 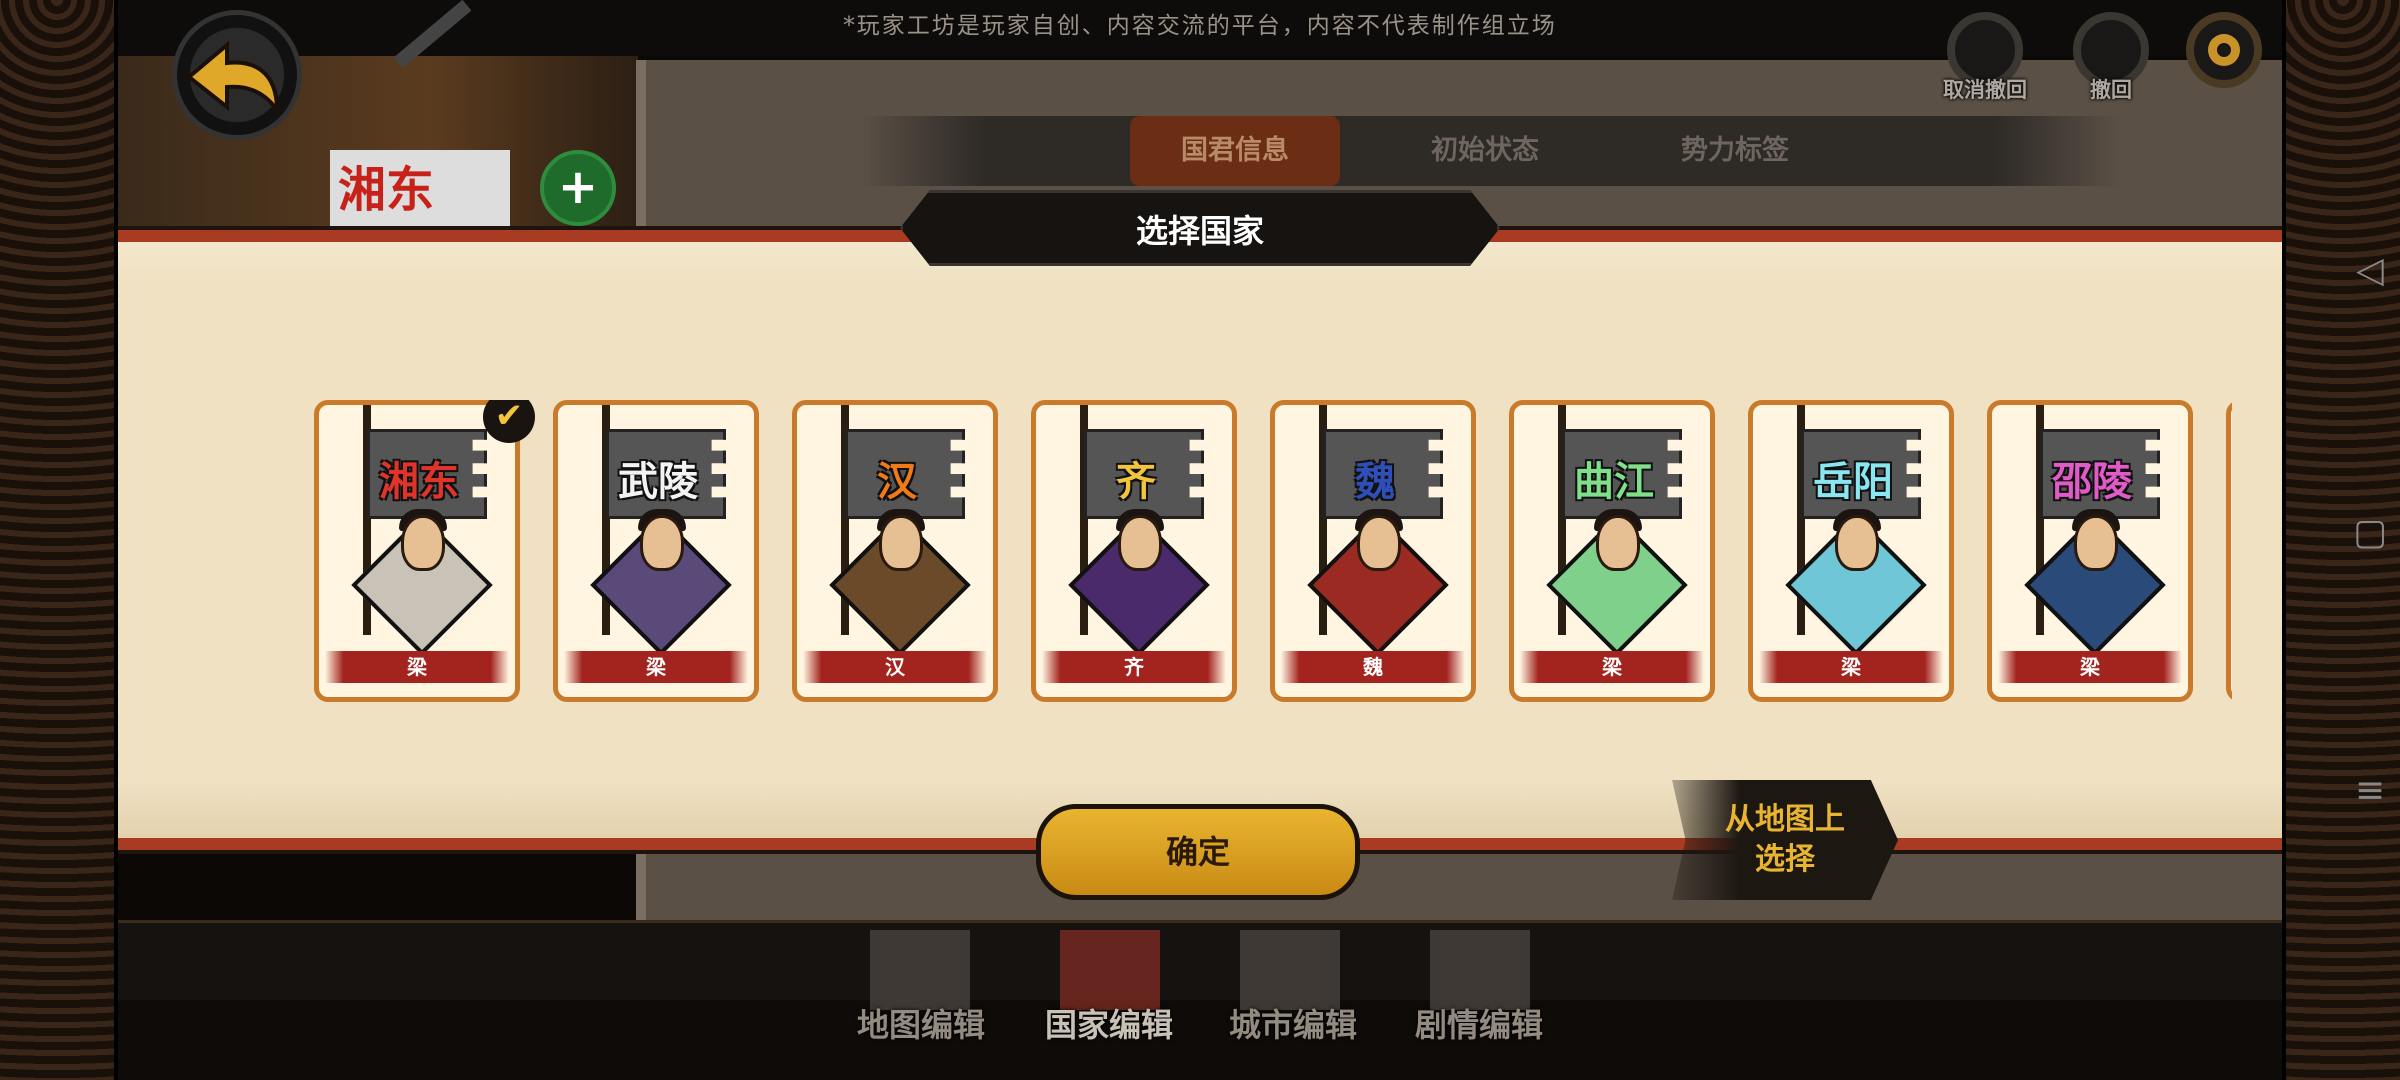 What do you see at coordinates (1785, 840) in the screenshot?
I see `select-from-map-button: 从地图上 选择` at bounding box center [1785, 840].